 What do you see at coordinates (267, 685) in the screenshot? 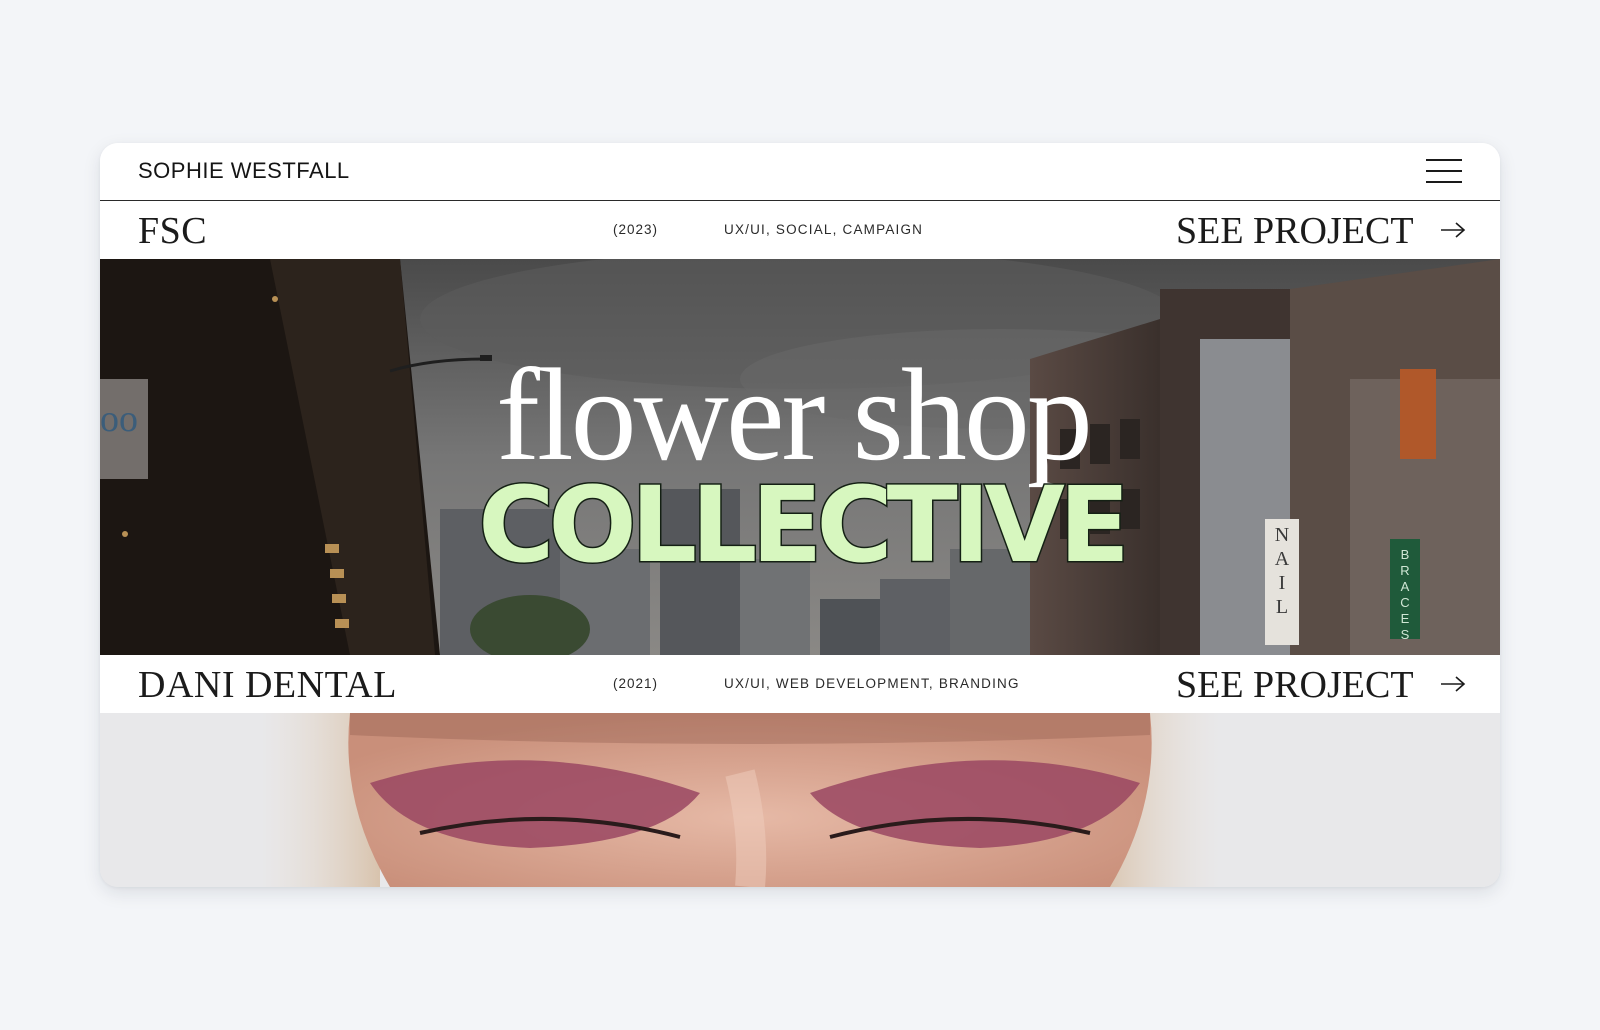
I see `project-title: DANI DENTAL` at bounding box center [267, 685].